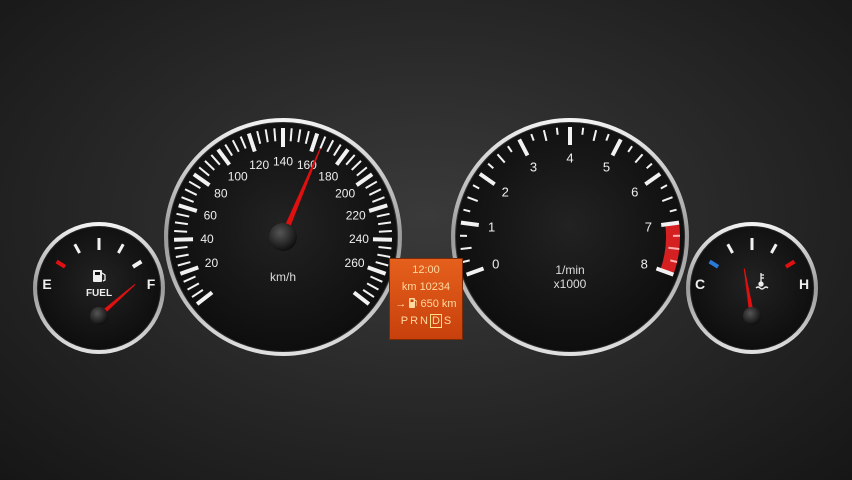 This screenshot has width=852, height=480. I want to click on gear-n: N, so click(424, 321).